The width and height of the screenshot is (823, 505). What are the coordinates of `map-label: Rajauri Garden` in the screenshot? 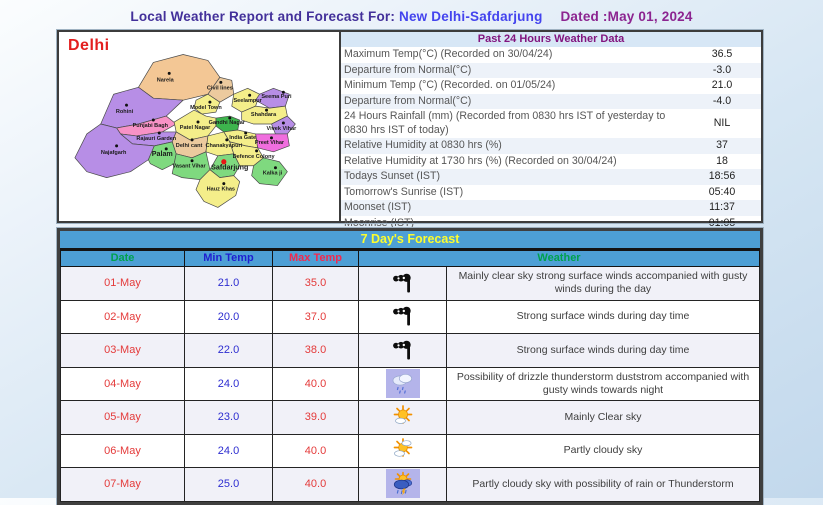 It's located at (156, 139).